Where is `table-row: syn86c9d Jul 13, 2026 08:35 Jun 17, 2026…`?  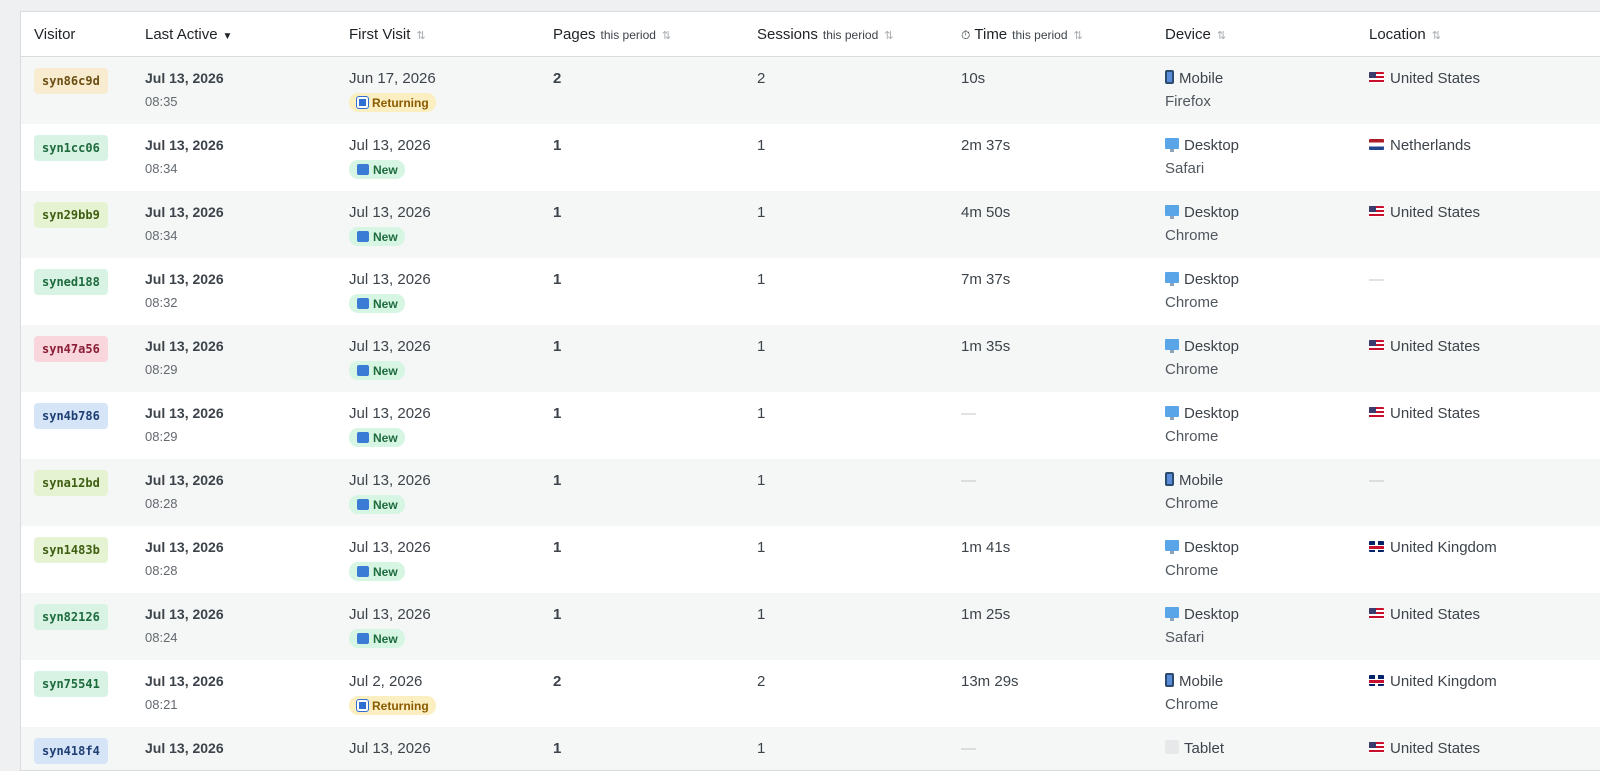 table-row: syn86c9d Jul 13, 2026 08:35 Jun 17, 2026… is located at coordinates (810, 90).